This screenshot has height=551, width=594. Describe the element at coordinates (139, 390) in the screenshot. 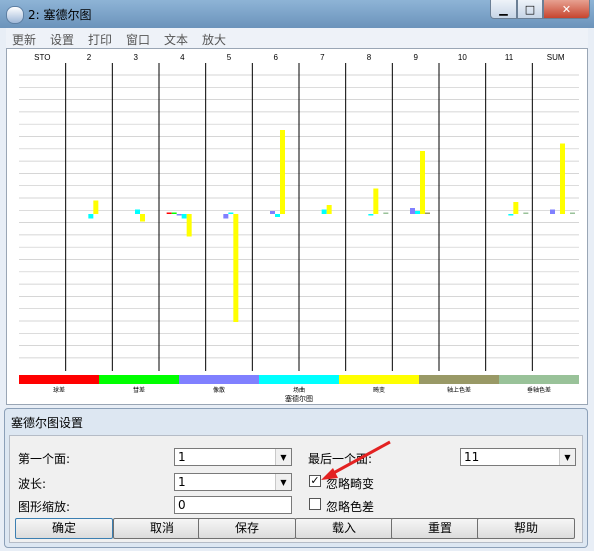

I see `legend-label: 彗差` at that location.